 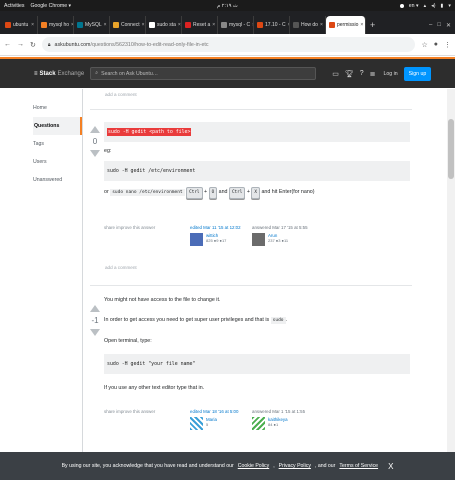 What do you see at coordinates (251, 285) in the screenshot?
I see `answer-separator` at bounding box center [251, 285].